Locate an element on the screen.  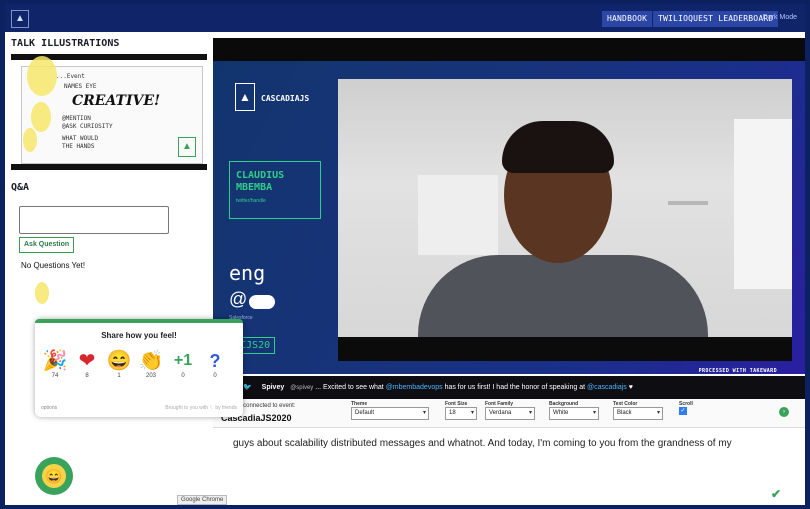
font-size-control: Font Size 18 is located at coordinates (461, 410).